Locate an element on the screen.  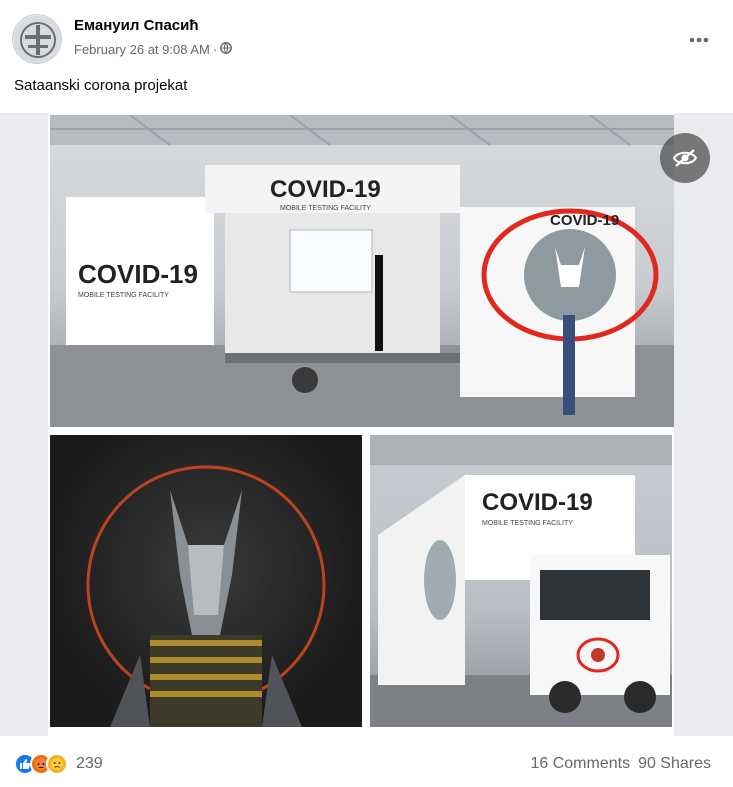
hide-media-button is located at coordinates (685, 158).